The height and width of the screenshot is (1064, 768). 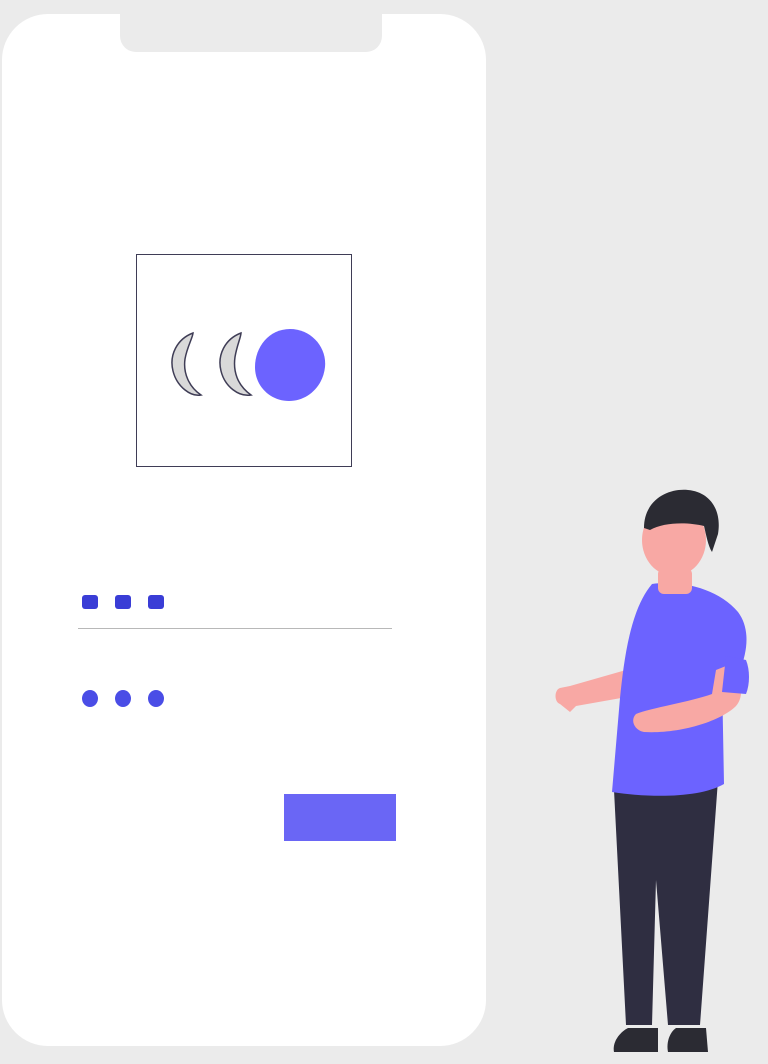 I want to click on field-divider, so click(x=235, y=628).